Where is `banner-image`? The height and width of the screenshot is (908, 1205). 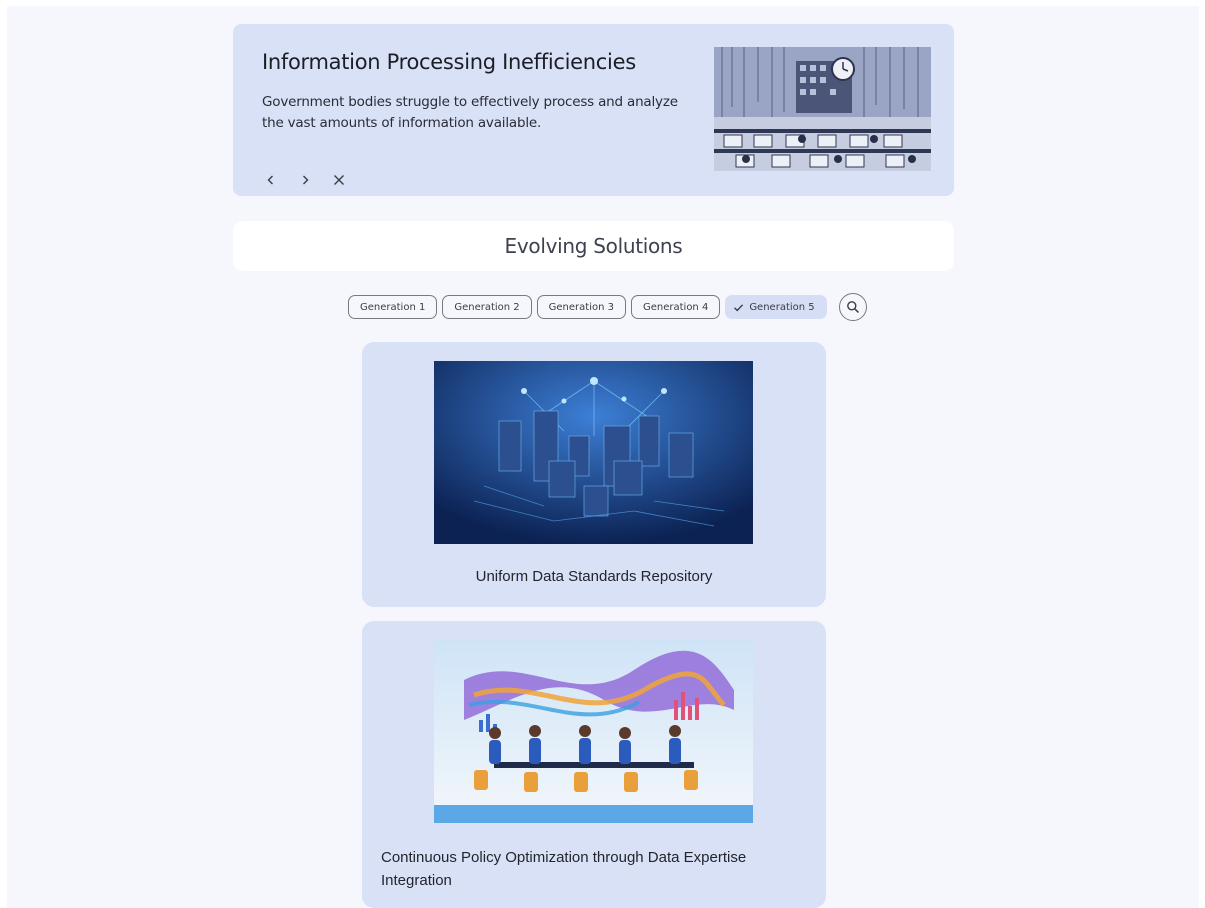 banner-image is located at coordinates (822, 109).